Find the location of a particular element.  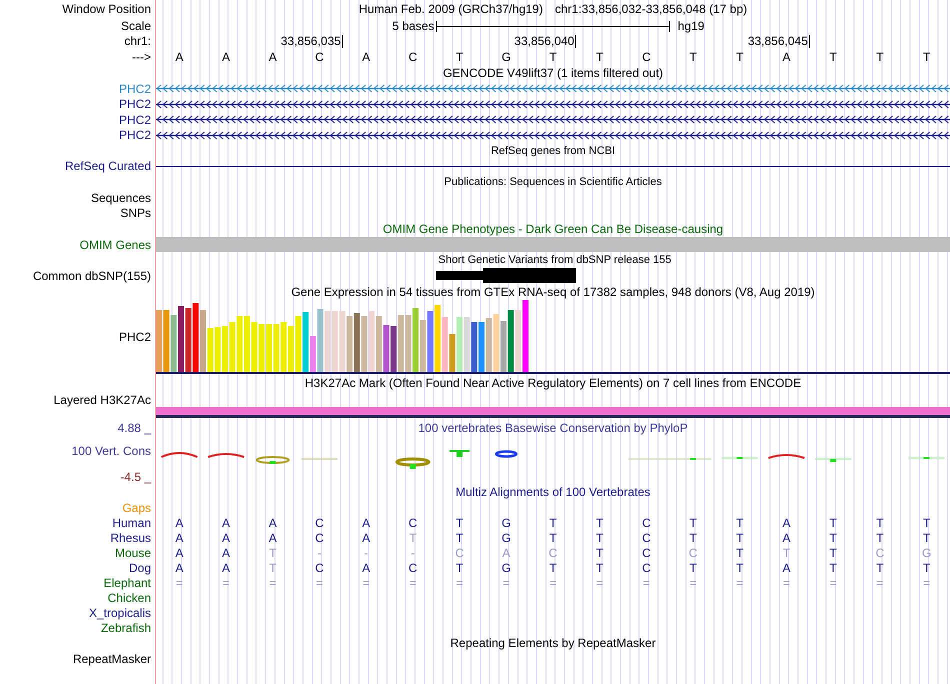

track-label: Scale is located at coordinates (136, 26).